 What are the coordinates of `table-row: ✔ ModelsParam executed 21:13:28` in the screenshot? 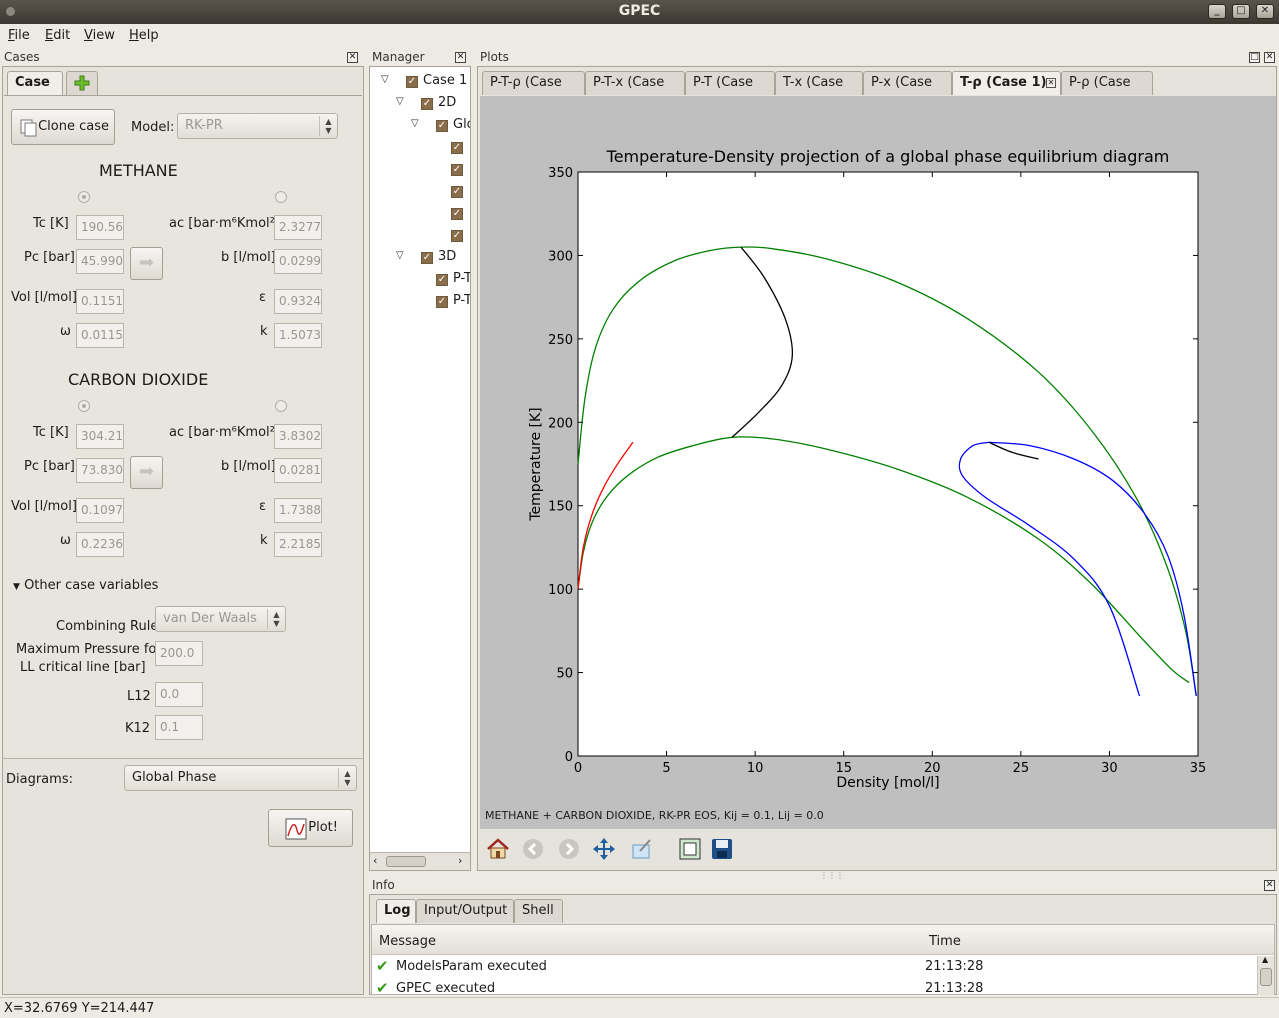 It's located at (814, 967).